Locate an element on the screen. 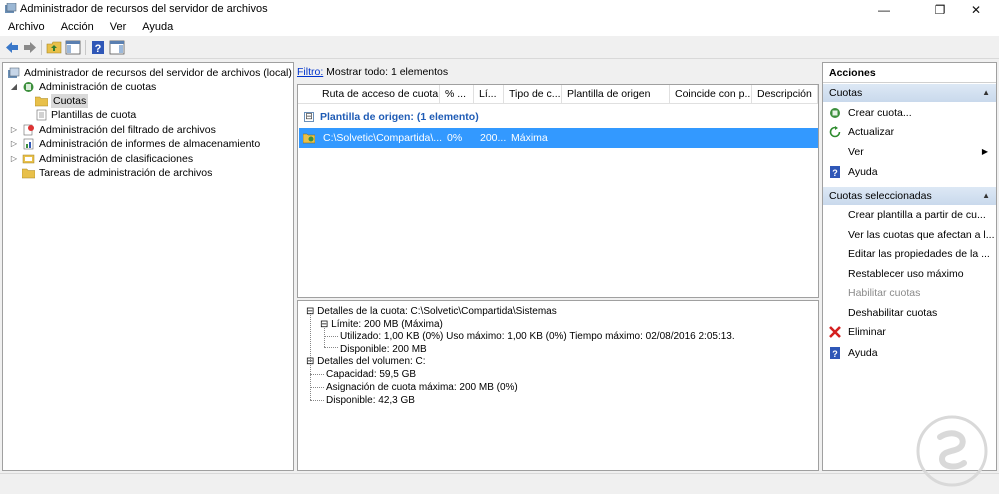  refresh-icon is located at coordinates (835, 132).